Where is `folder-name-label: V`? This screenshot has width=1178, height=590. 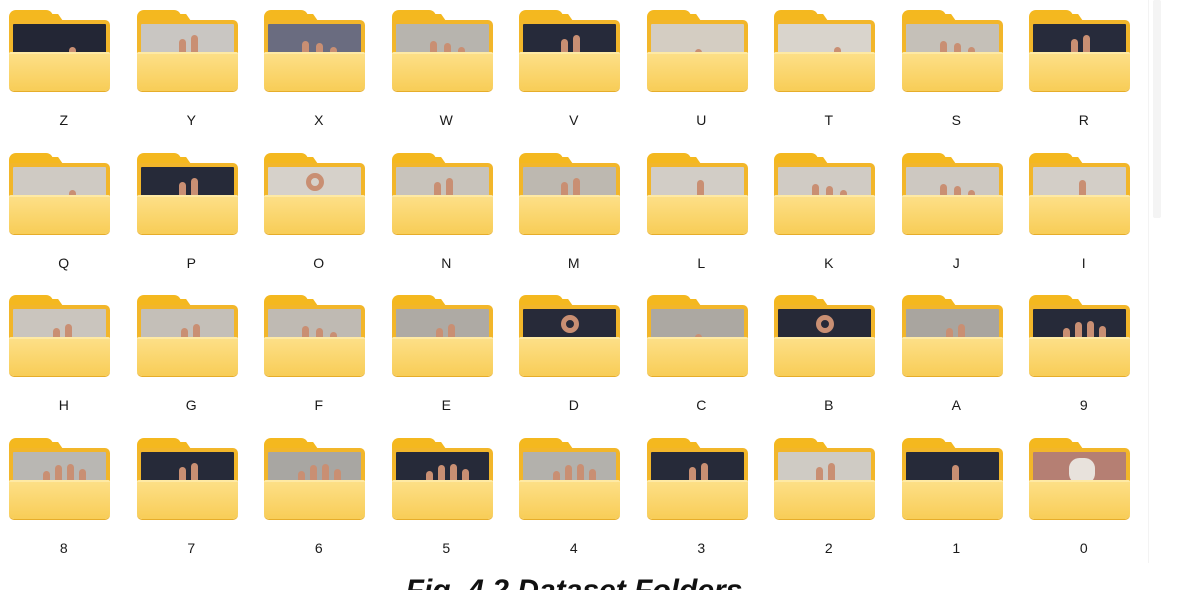
folder-name-label: V is located at coordinates (574, 120).